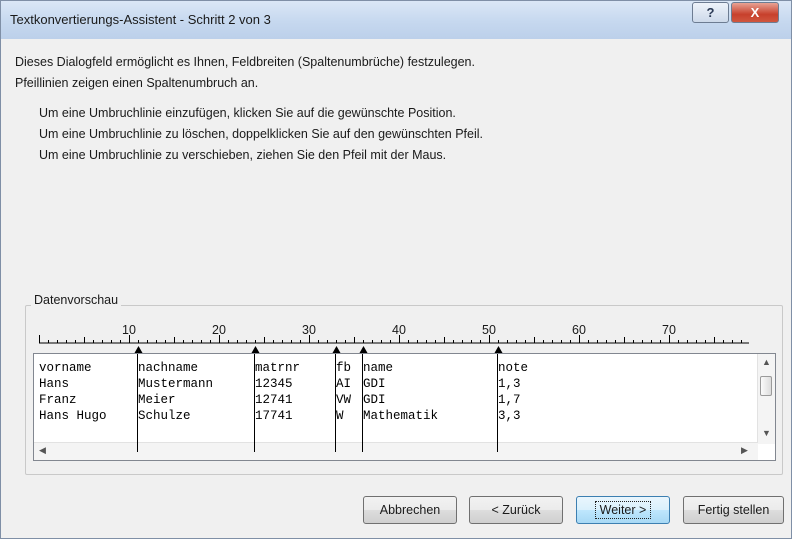  I want to click on ruler-number-70: 70, so click(669, 330).